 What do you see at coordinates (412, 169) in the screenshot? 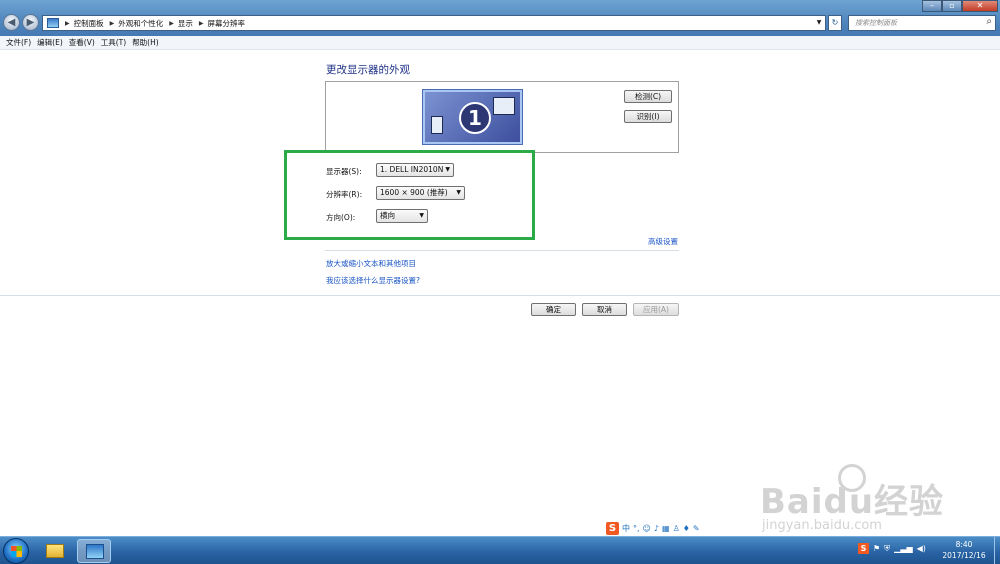
I see `display-value: 1. DELL IN2010N` at bounding box center [412, 169].